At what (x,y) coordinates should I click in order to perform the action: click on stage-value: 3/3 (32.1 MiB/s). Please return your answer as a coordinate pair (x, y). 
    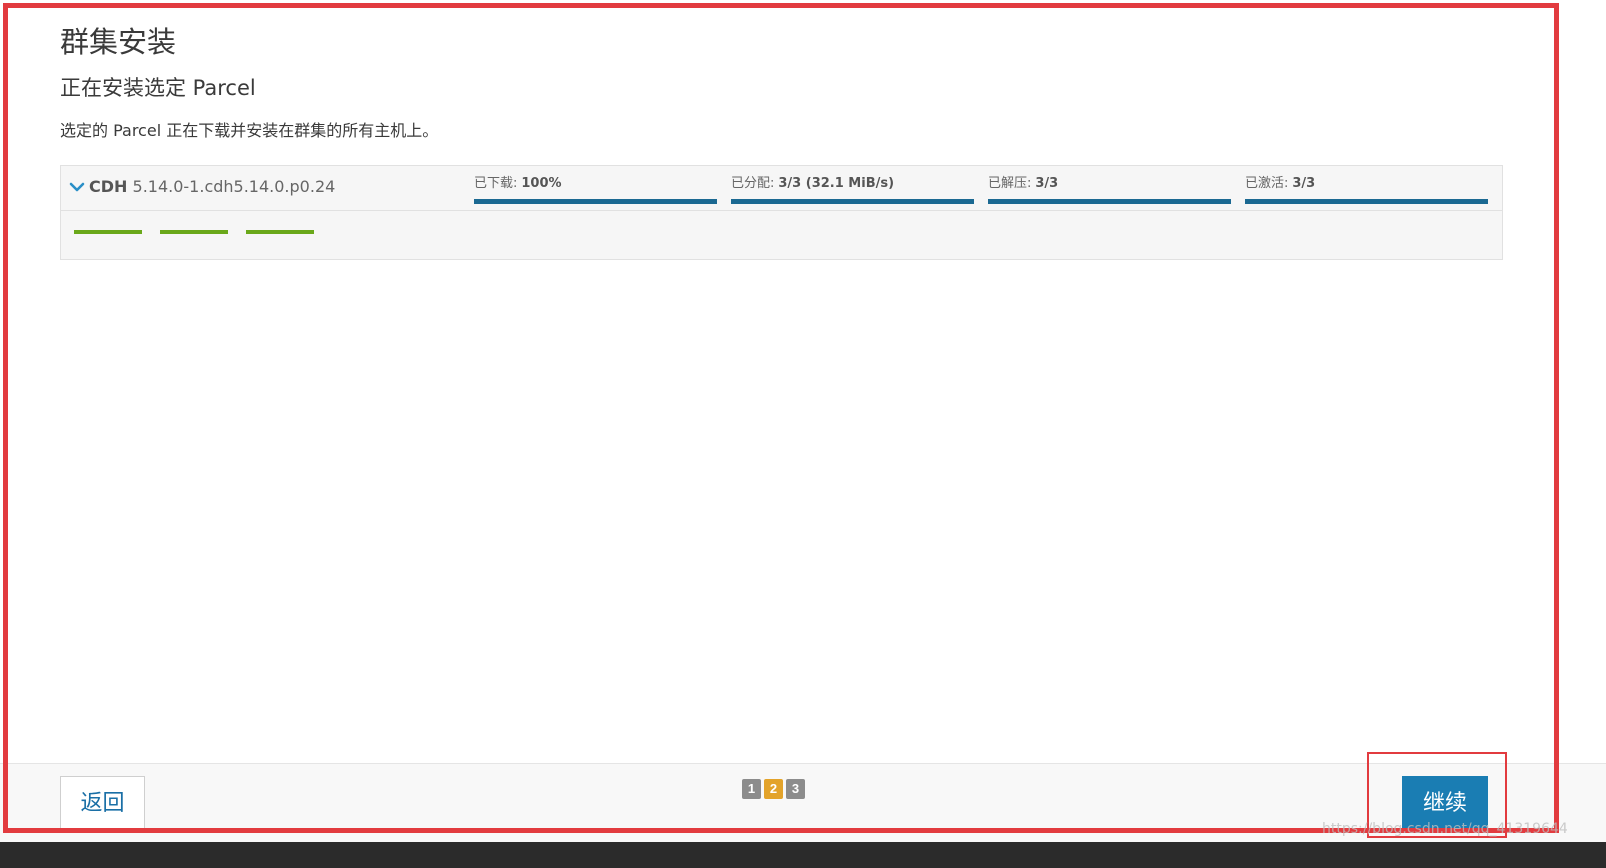
    Looking at the image, I should click on (836, 183).